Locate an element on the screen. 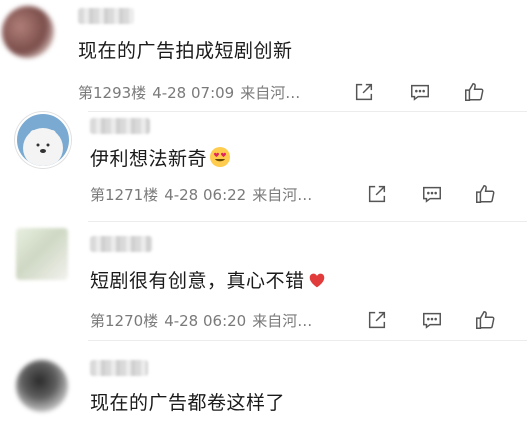 The height and width of the screenshot is (424, 527). comment-text: 现在的广告都卷这样了 is located at coordinates (188, 403).